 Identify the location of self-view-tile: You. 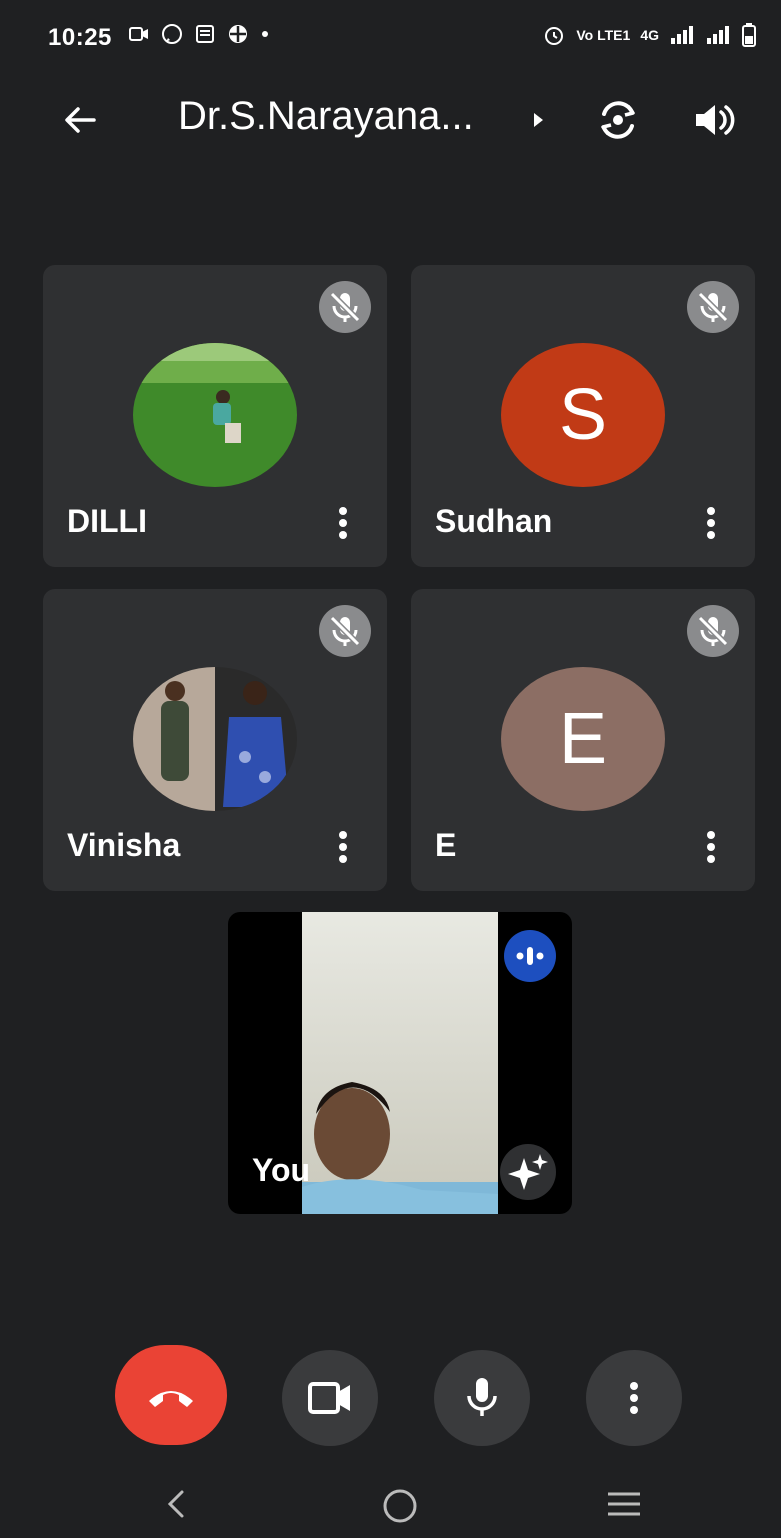
(400, 1063).